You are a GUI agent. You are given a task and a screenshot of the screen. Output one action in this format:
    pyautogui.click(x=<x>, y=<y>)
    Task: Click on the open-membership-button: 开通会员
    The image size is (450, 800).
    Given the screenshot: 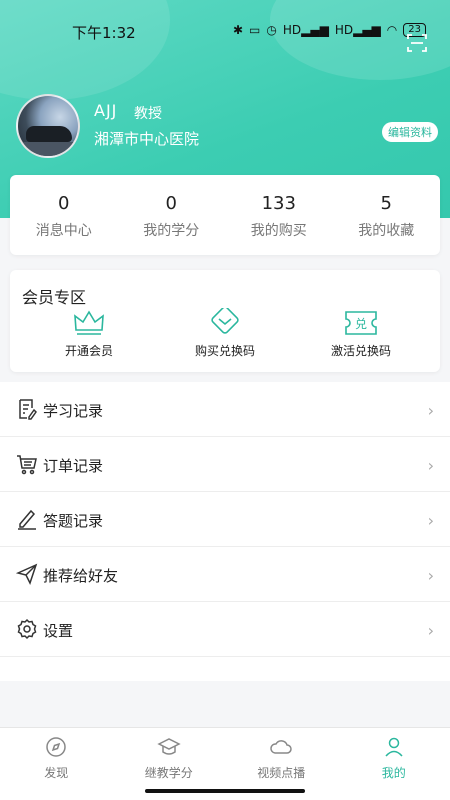 What is the action you would take?
    pyautogui.click(x=89, y=333)
    